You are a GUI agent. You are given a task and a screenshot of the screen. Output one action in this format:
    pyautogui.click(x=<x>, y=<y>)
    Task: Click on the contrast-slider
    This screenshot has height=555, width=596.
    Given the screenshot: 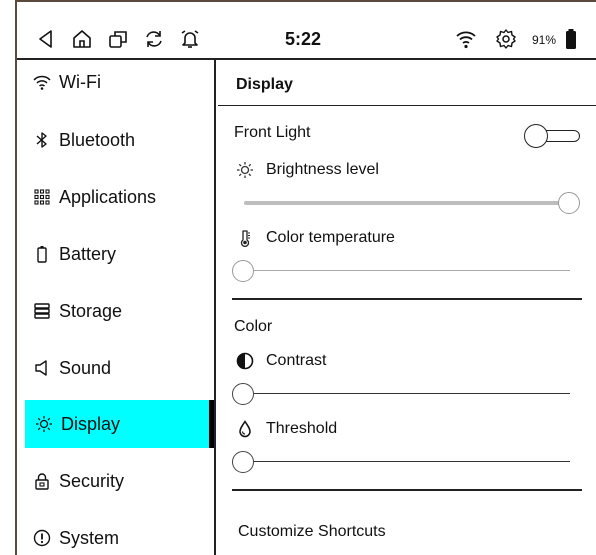 What is the action you would take?
    pyautogui.click(x=401, y=394)
    